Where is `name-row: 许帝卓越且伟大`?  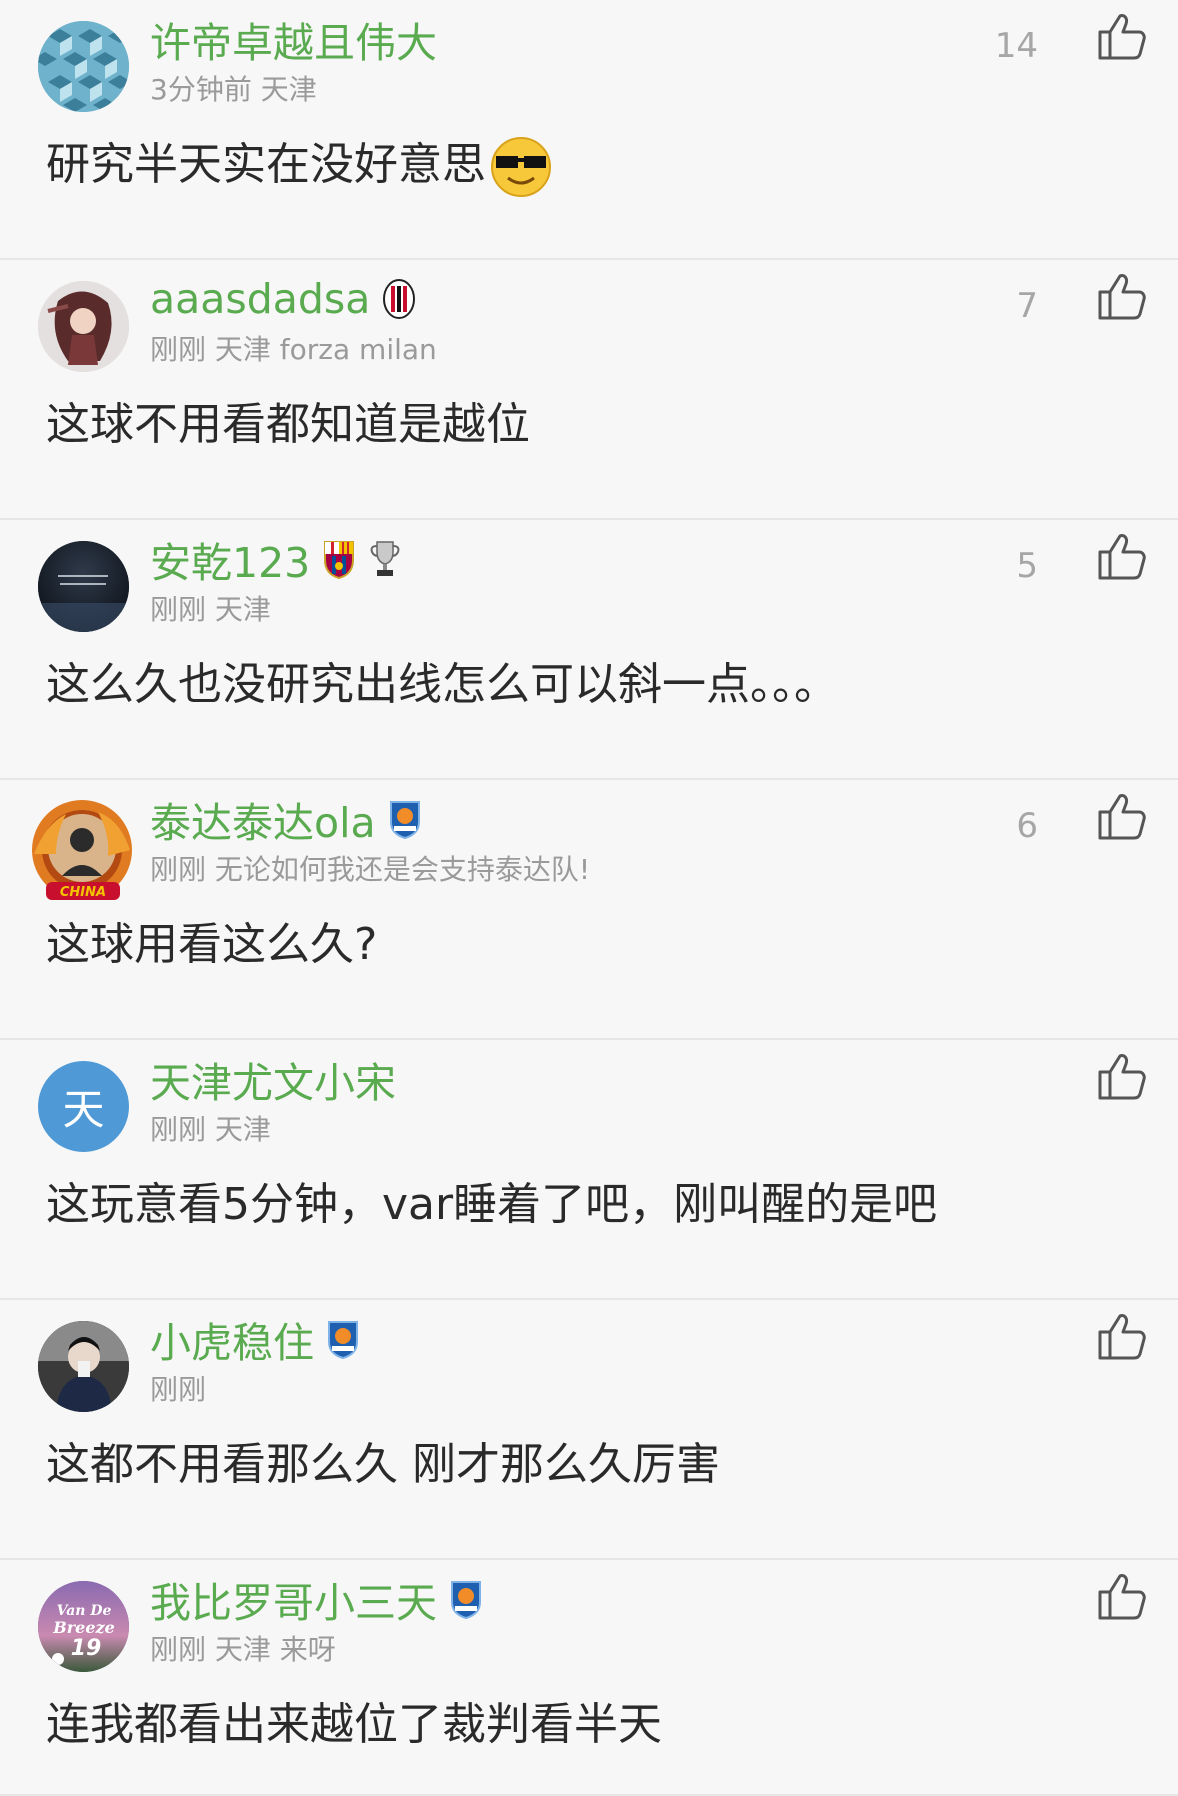
name-row: 许帝卓越且伟大 is located at coordinates (293, 39).